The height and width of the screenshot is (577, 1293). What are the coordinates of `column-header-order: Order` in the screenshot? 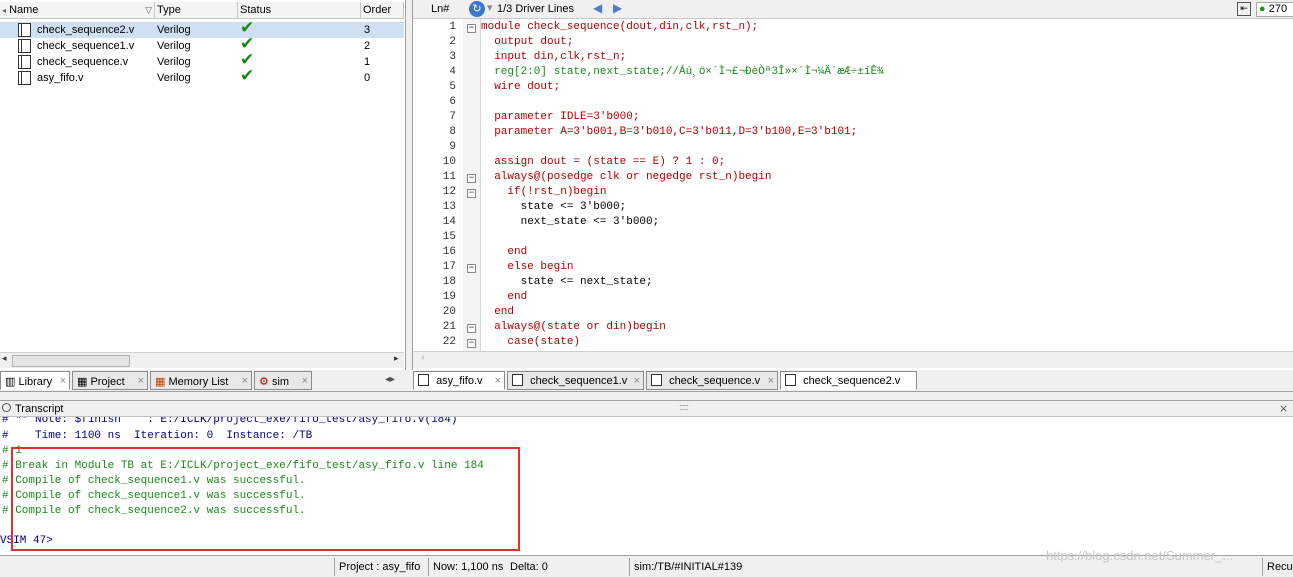 It's located at (382, 10).